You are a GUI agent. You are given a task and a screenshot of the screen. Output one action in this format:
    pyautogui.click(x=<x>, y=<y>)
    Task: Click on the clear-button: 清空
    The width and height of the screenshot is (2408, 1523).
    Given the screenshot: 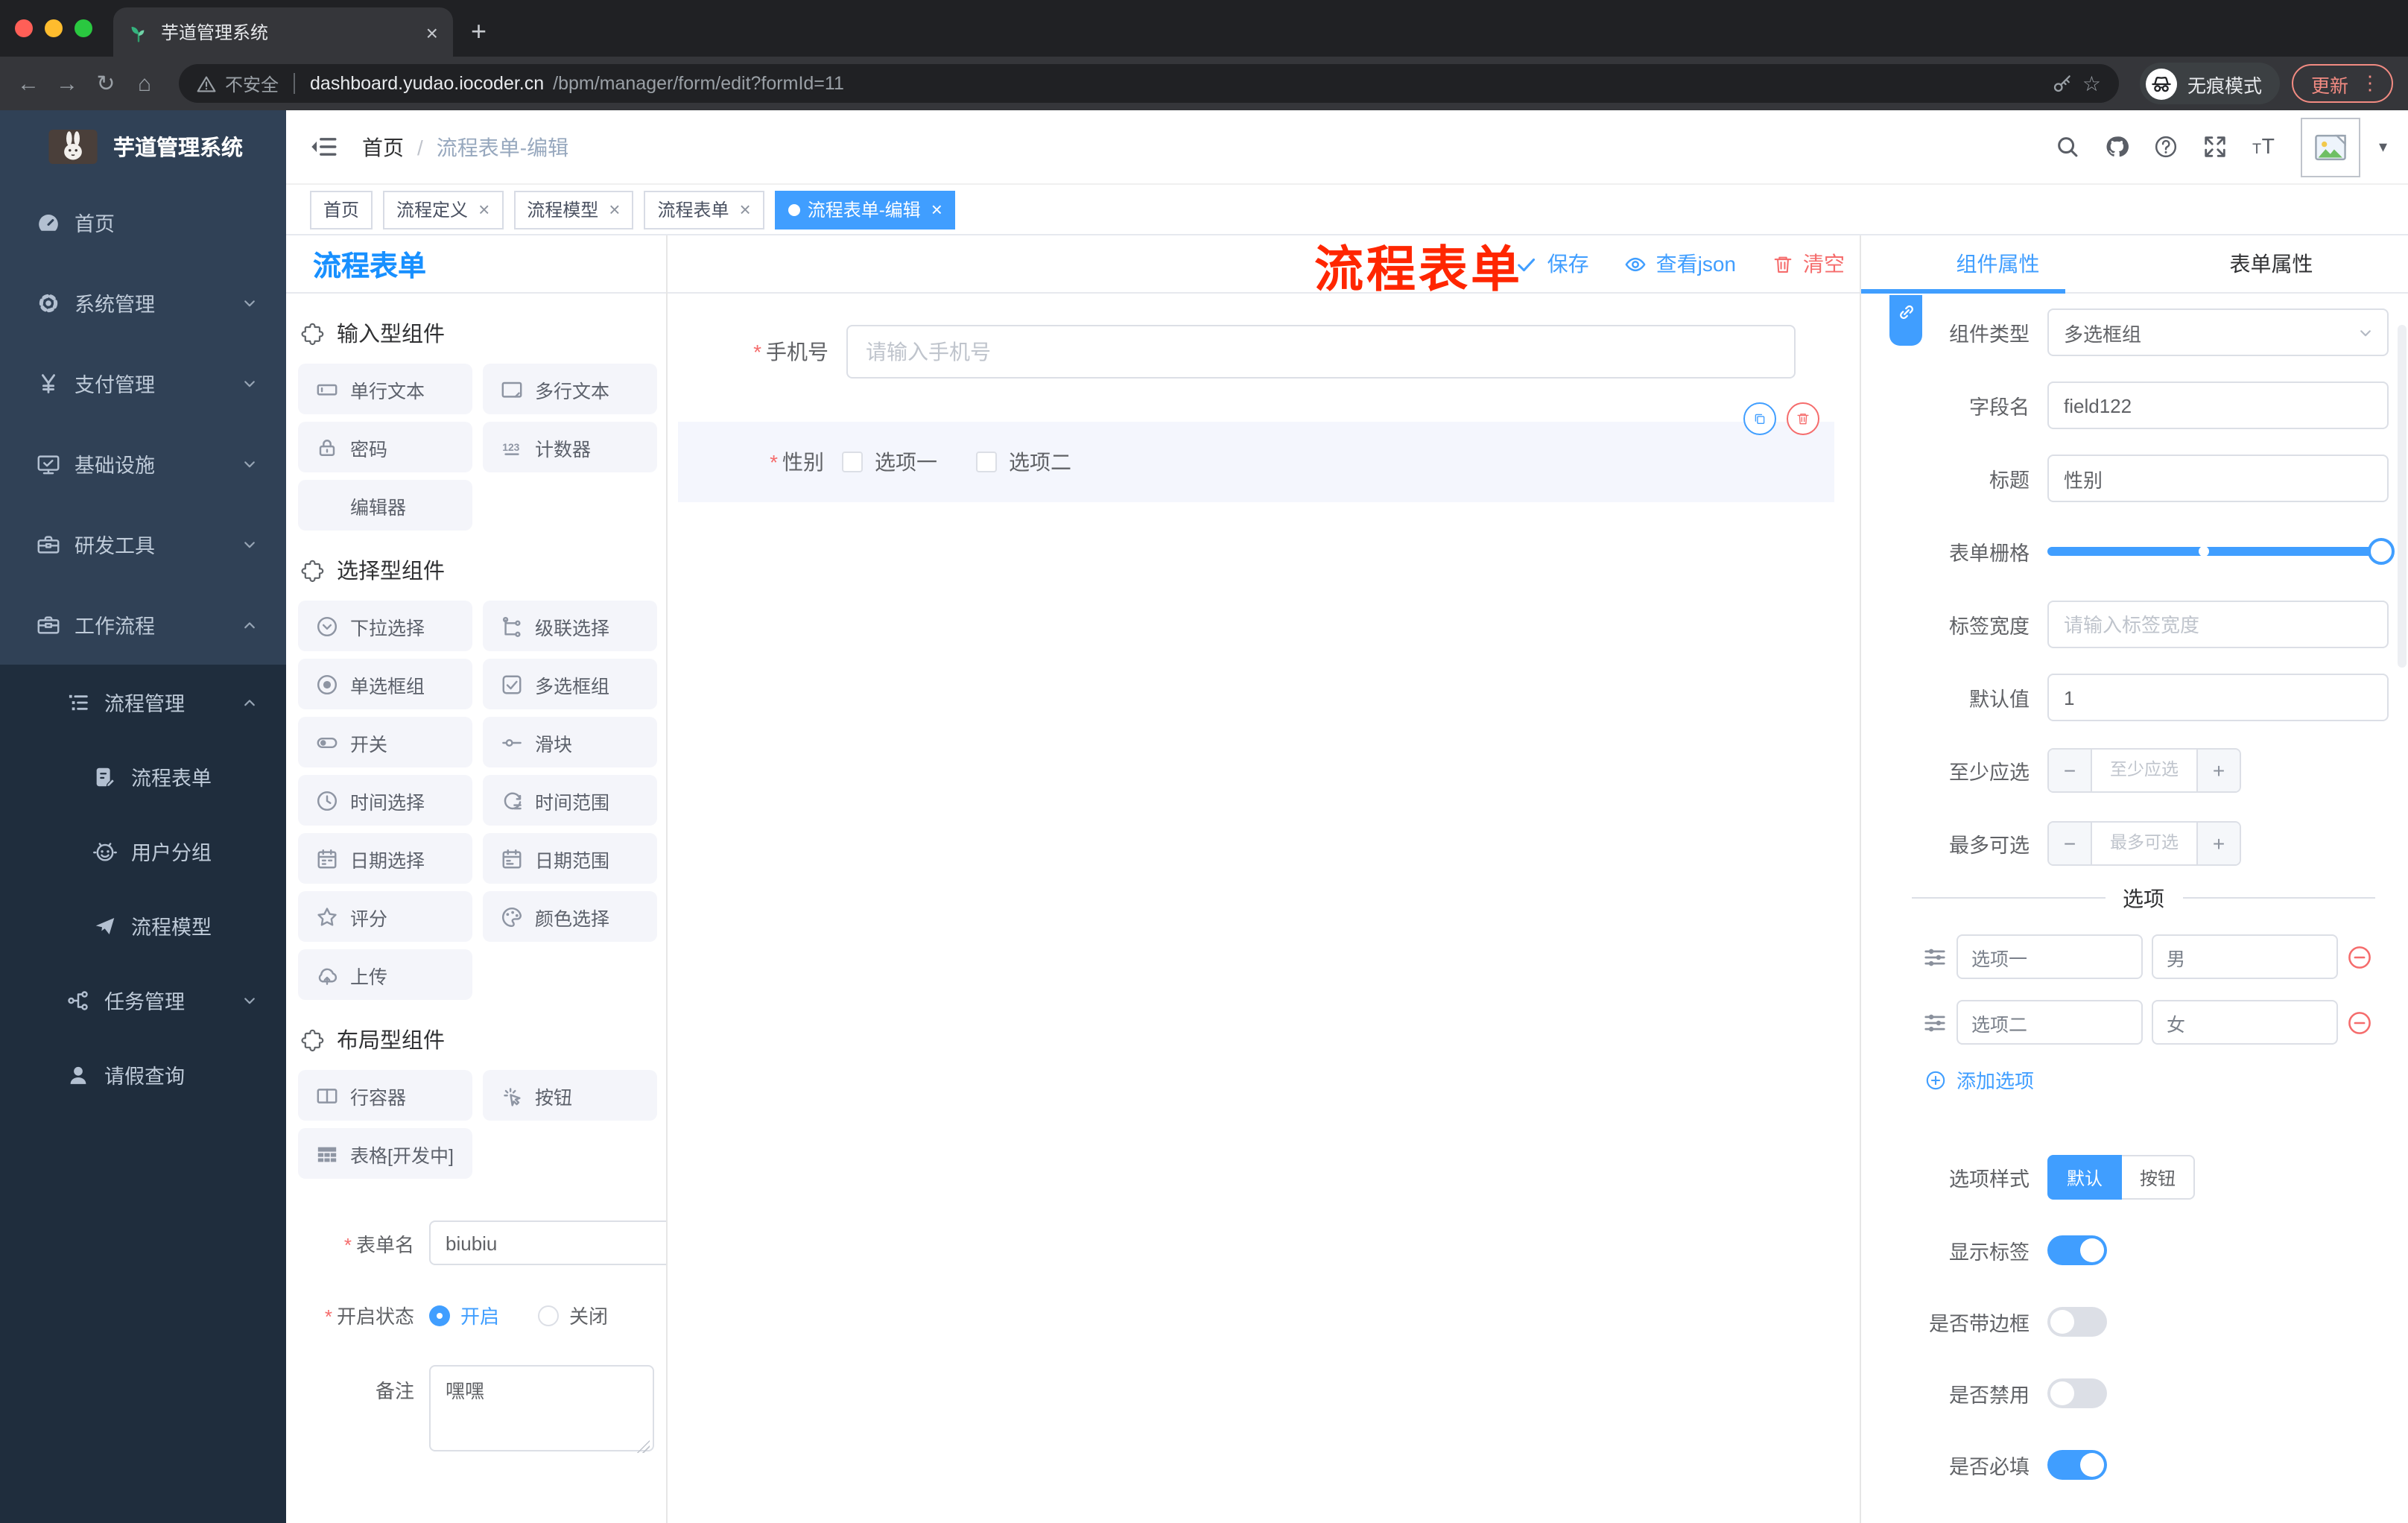 What is the action you would take?
    pyautogui.click(x=1808, y=264)
    